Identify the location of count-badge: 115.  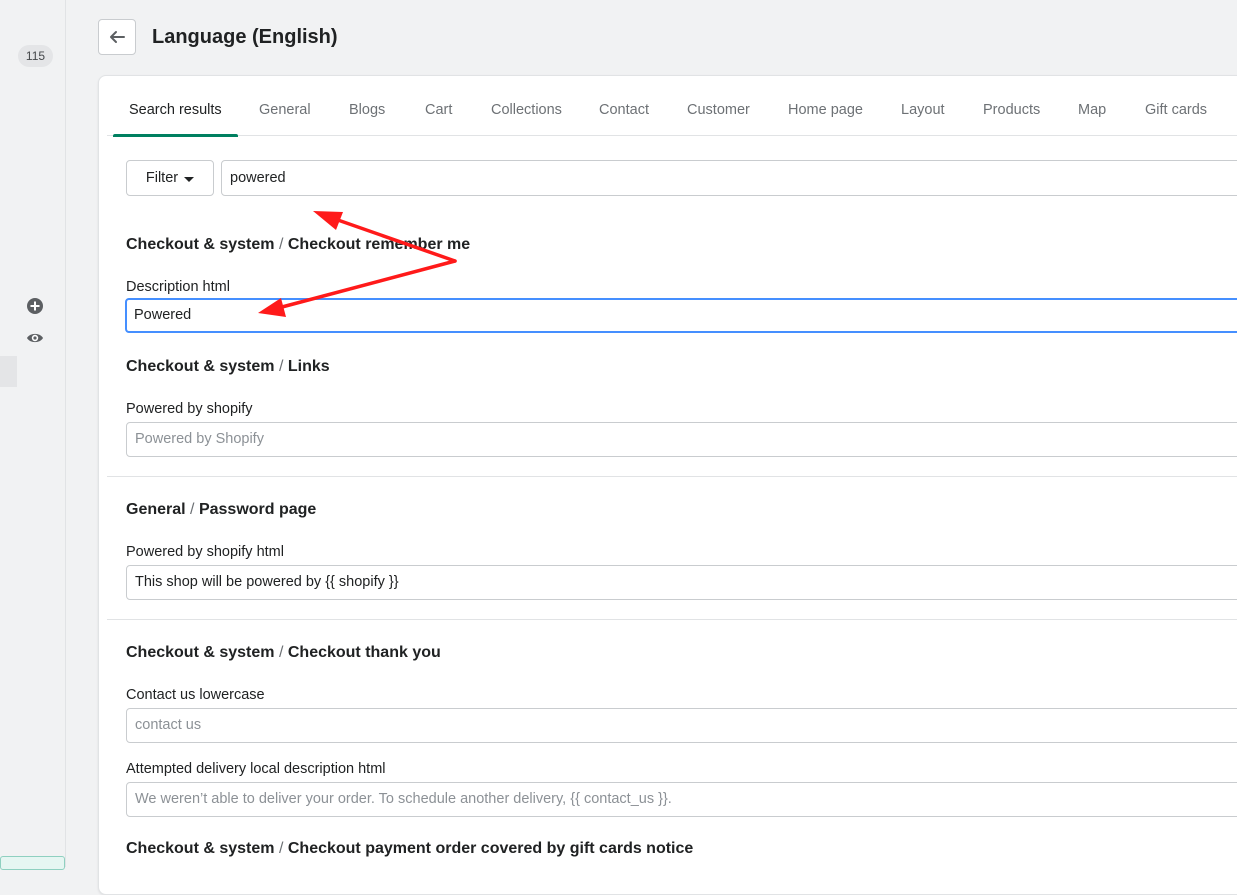
(35, 56).